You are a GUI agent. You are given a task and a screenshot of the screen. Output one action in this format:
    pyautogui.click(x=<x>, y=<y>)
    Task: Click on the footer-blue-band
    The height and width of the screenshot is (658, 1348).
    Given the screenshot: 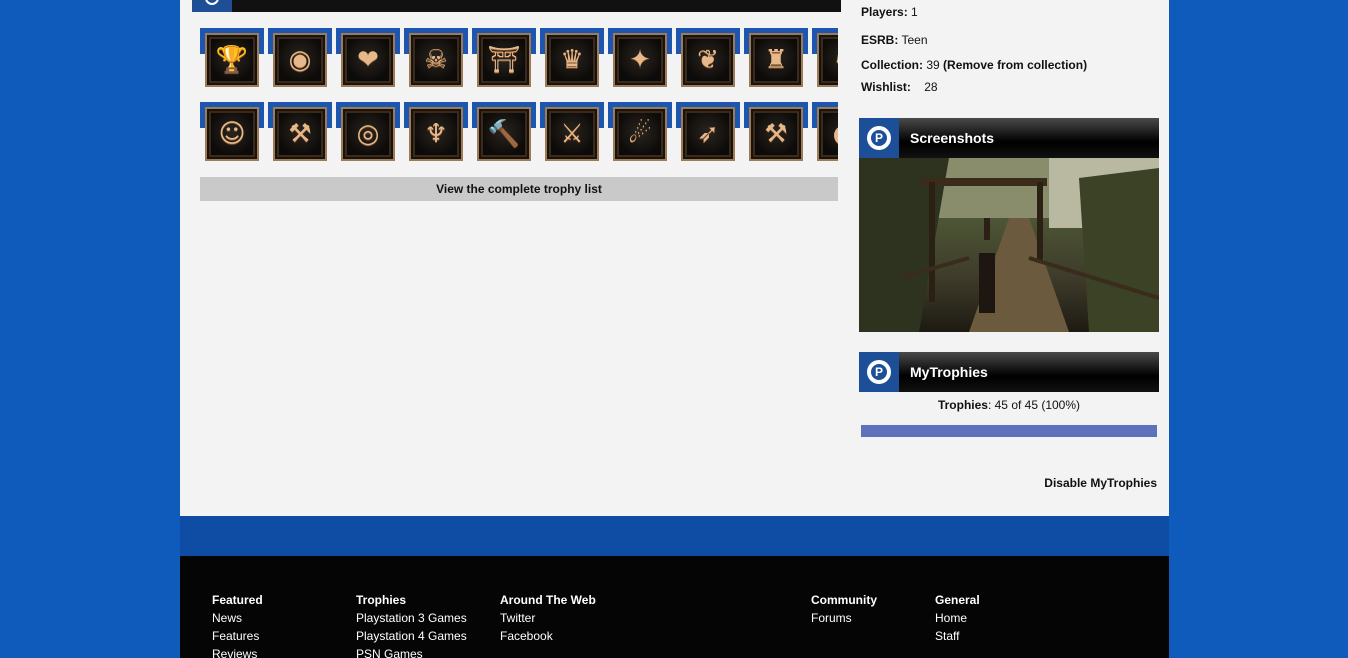 What is the action you would take?
    pyautogui.click(x=674, y=536)
    